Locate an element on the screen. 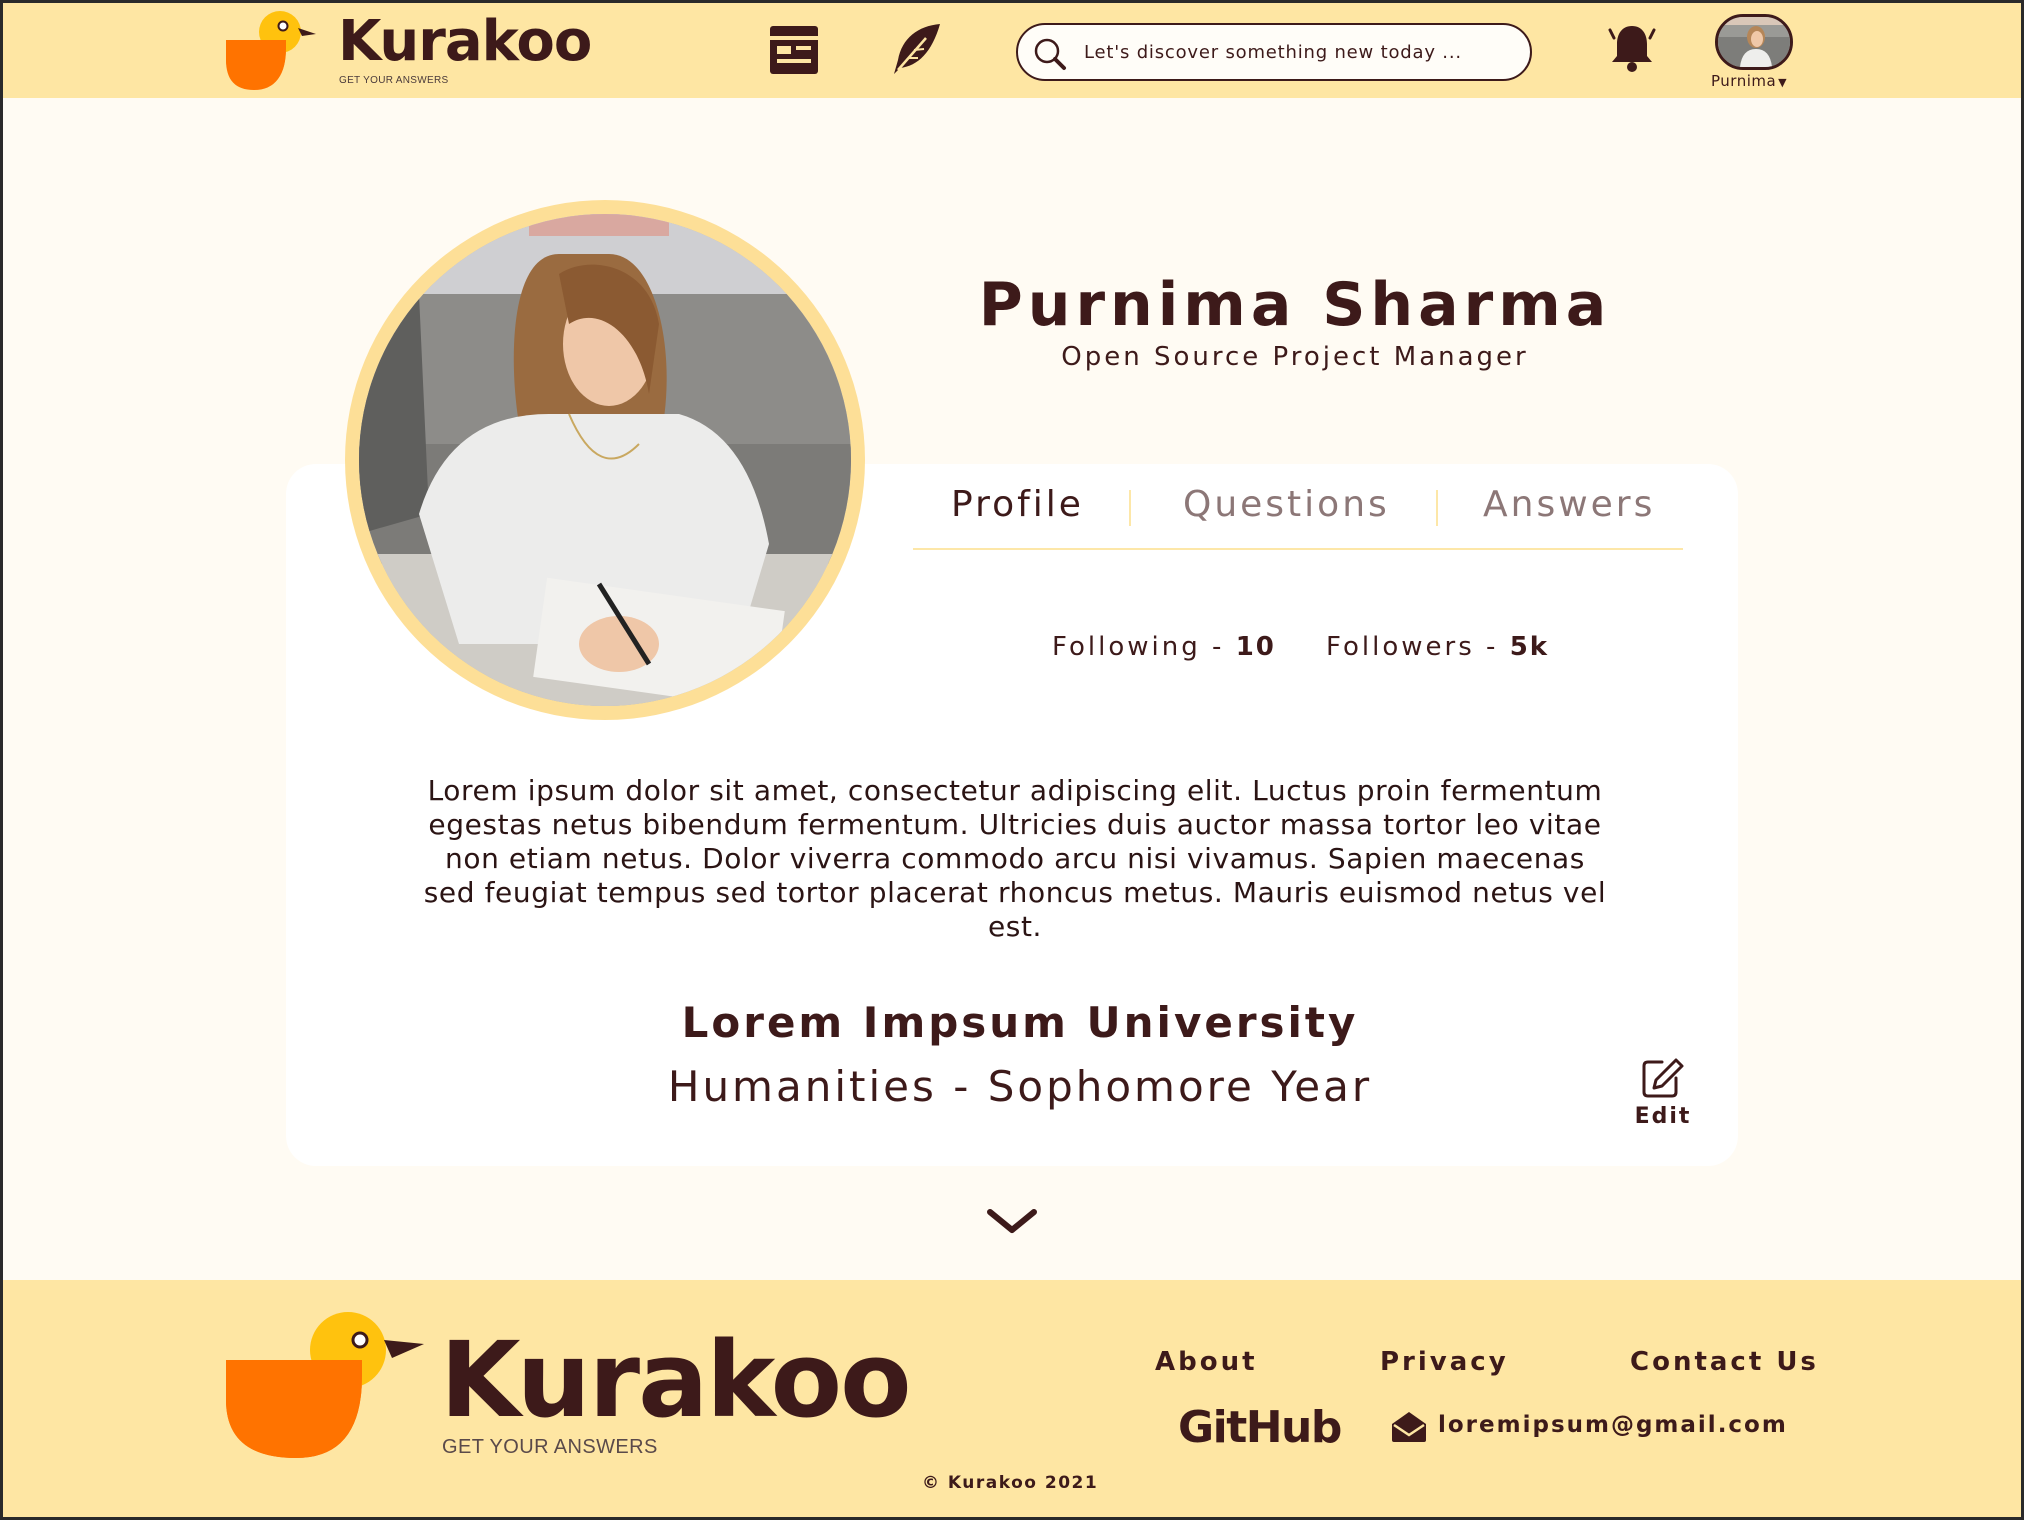 The height and width of the screenshot is (1520, 2024). followers-label: Followers is located at coordinates (1400, 647).